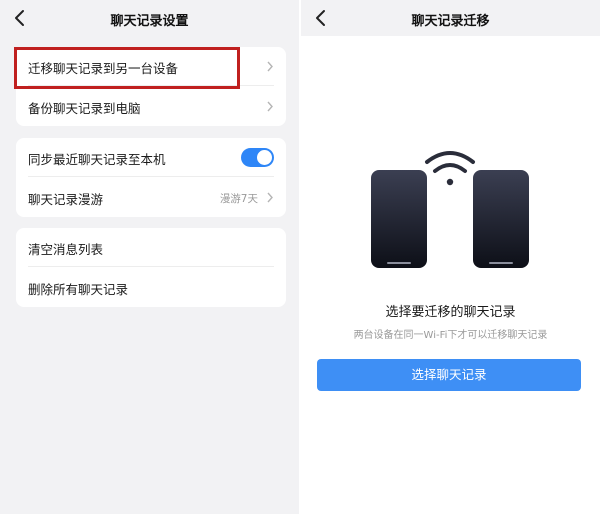 This screenshot has height=514, width=600. Describe the element at coordinates (84, 108) in the screenshot. I see `row-label: 备份聊天记录到电脑` at that location.